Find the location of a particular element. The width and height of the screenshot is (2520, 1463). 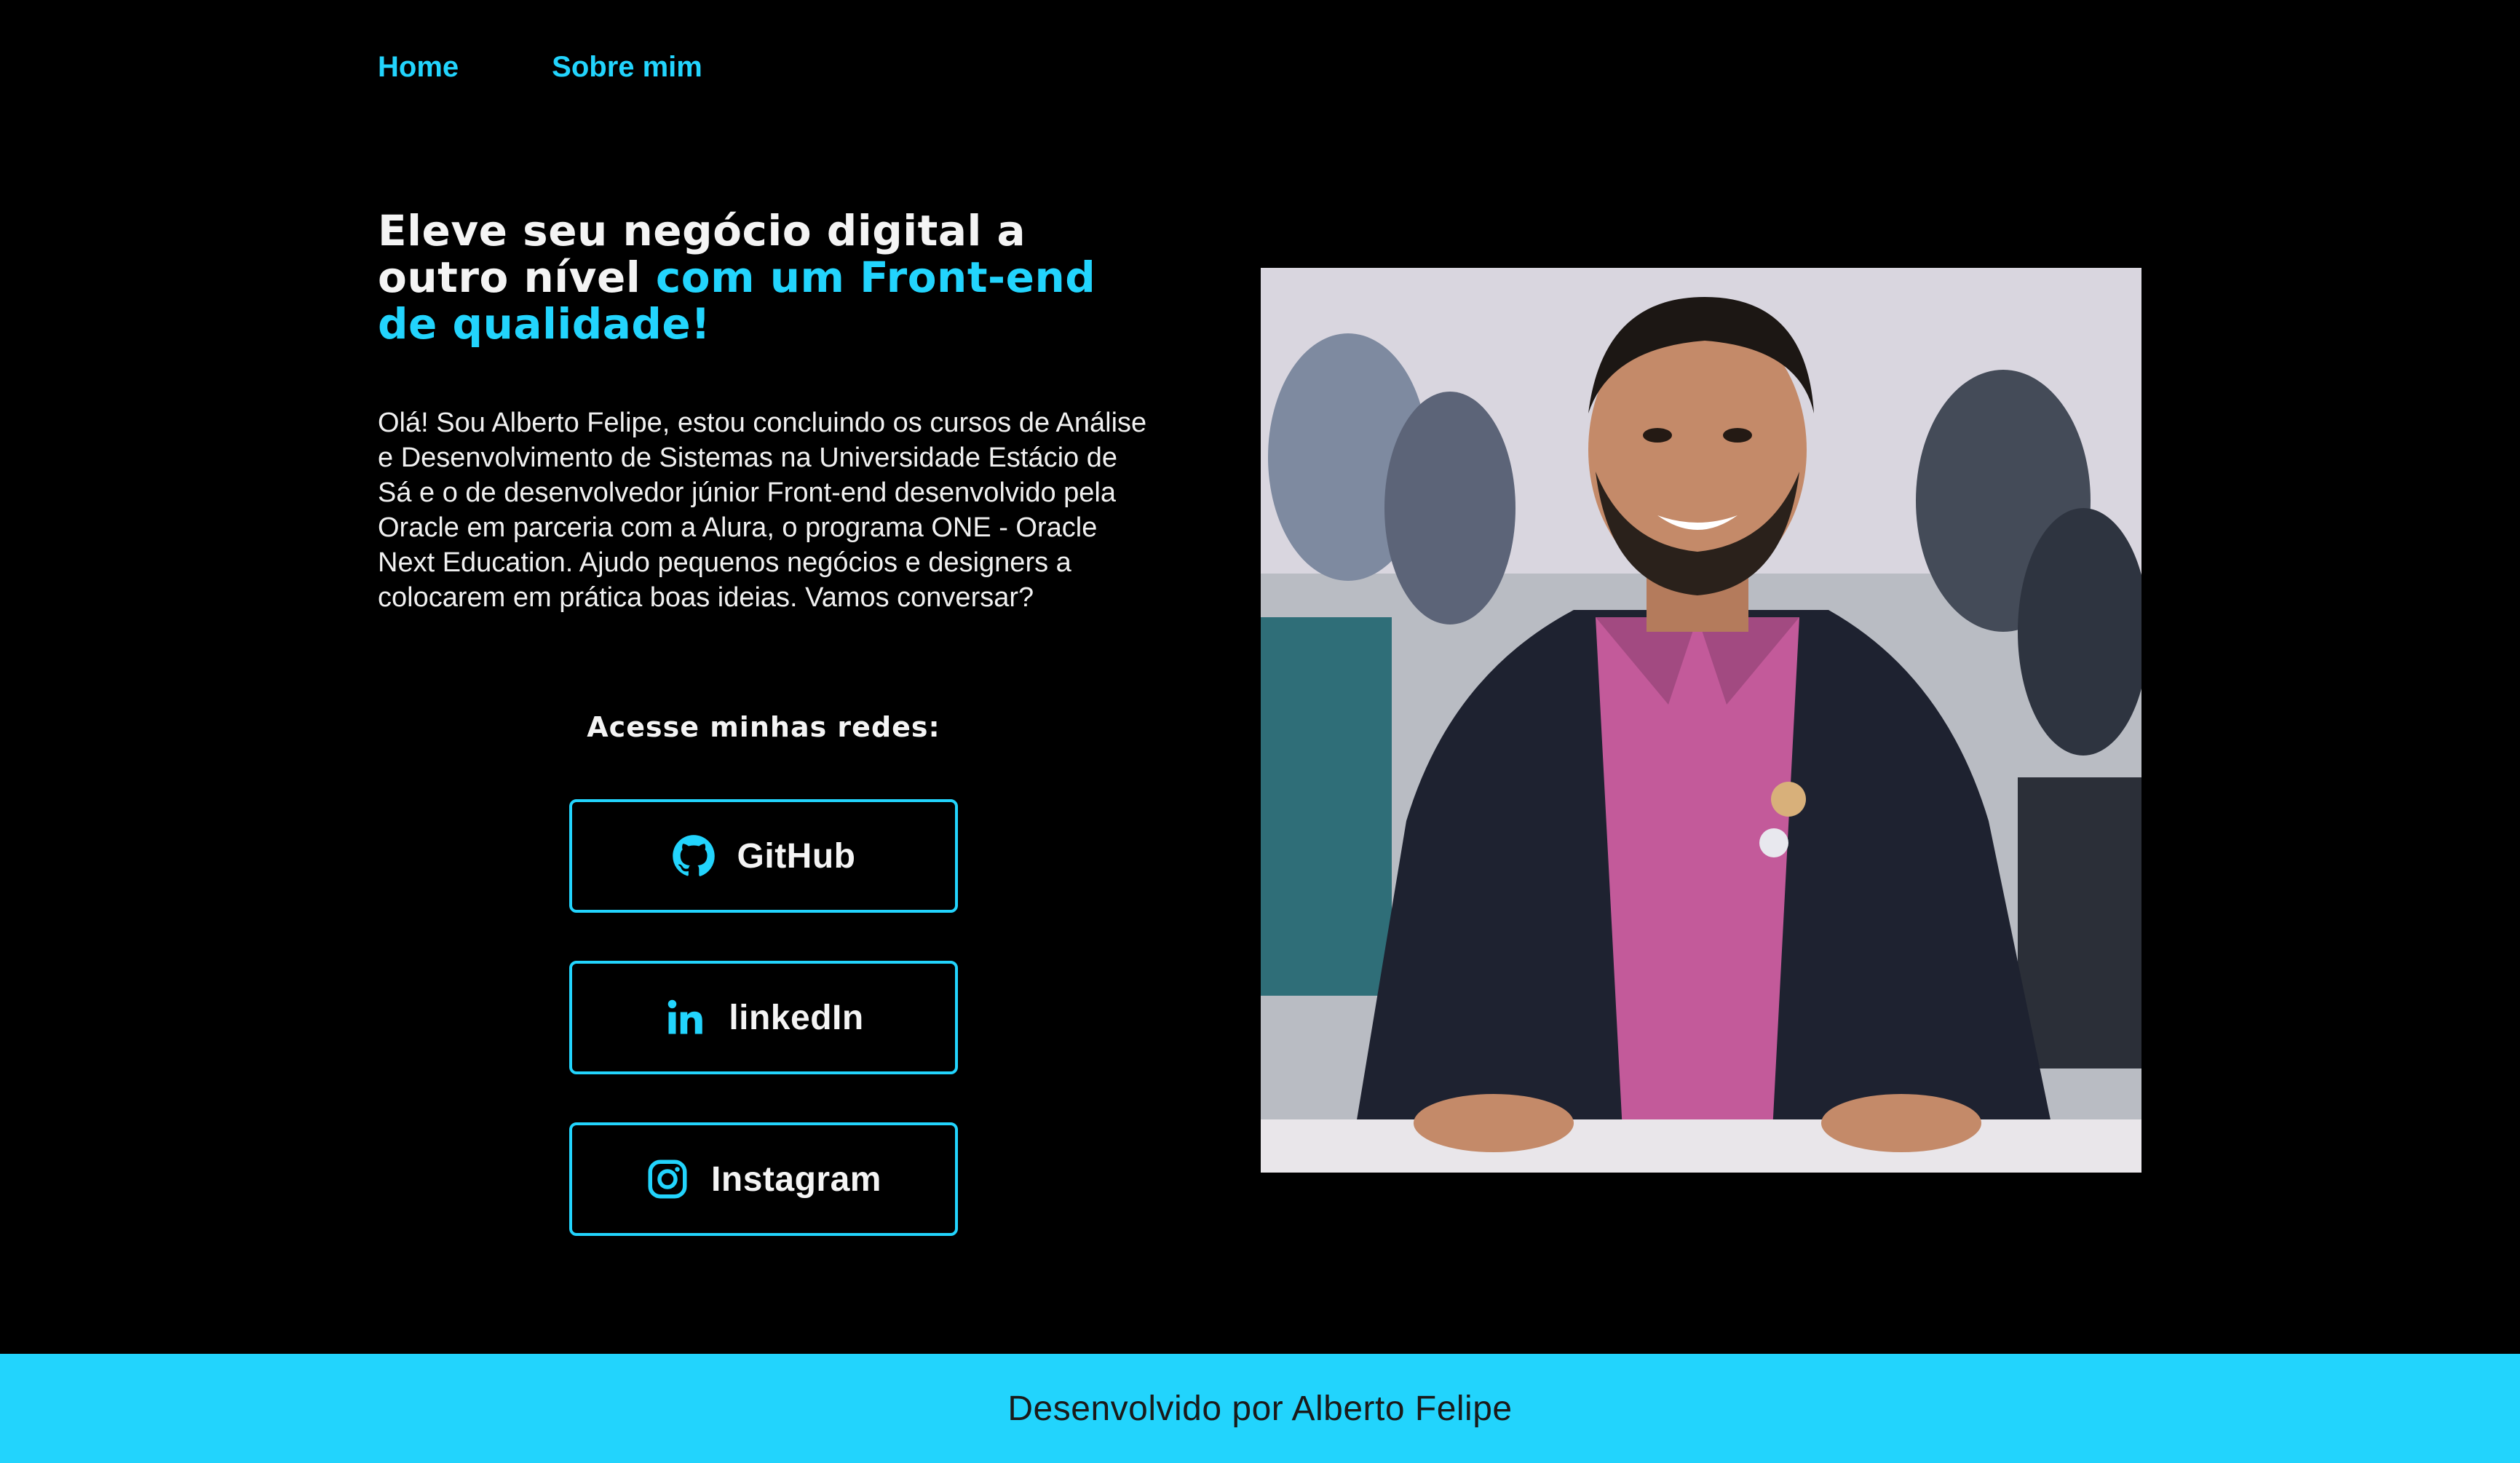

footer-text: Desenvolvido por Alberto Felipe is located at coordinates (1260, 1409).